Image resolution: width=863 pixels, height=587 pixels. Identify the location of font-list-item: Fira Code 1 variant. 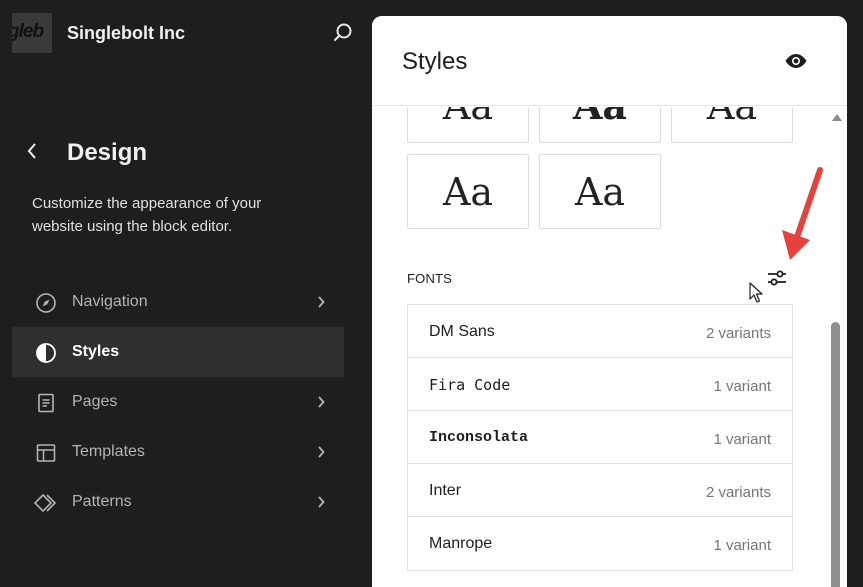
(600, 384).